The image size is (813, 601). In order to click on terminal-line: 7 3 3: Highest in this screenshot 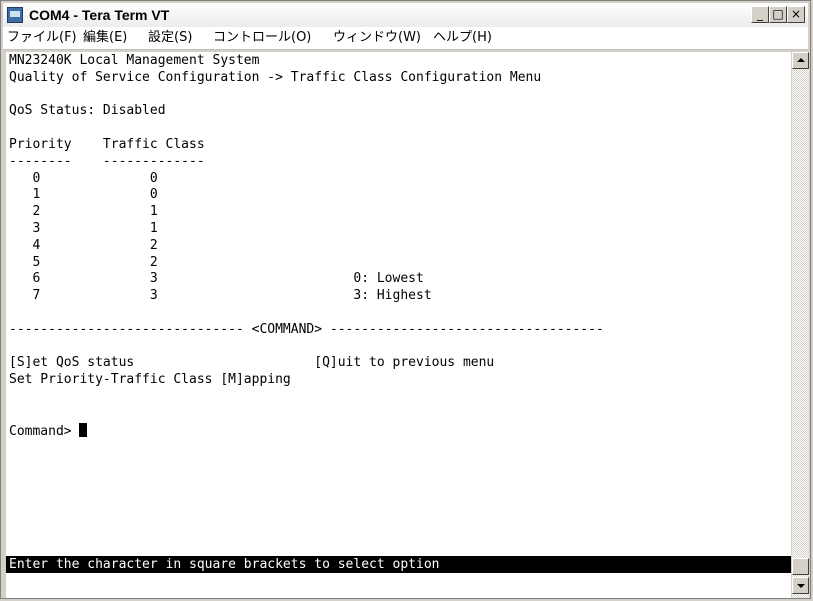, I will do `click(220, 296)`.